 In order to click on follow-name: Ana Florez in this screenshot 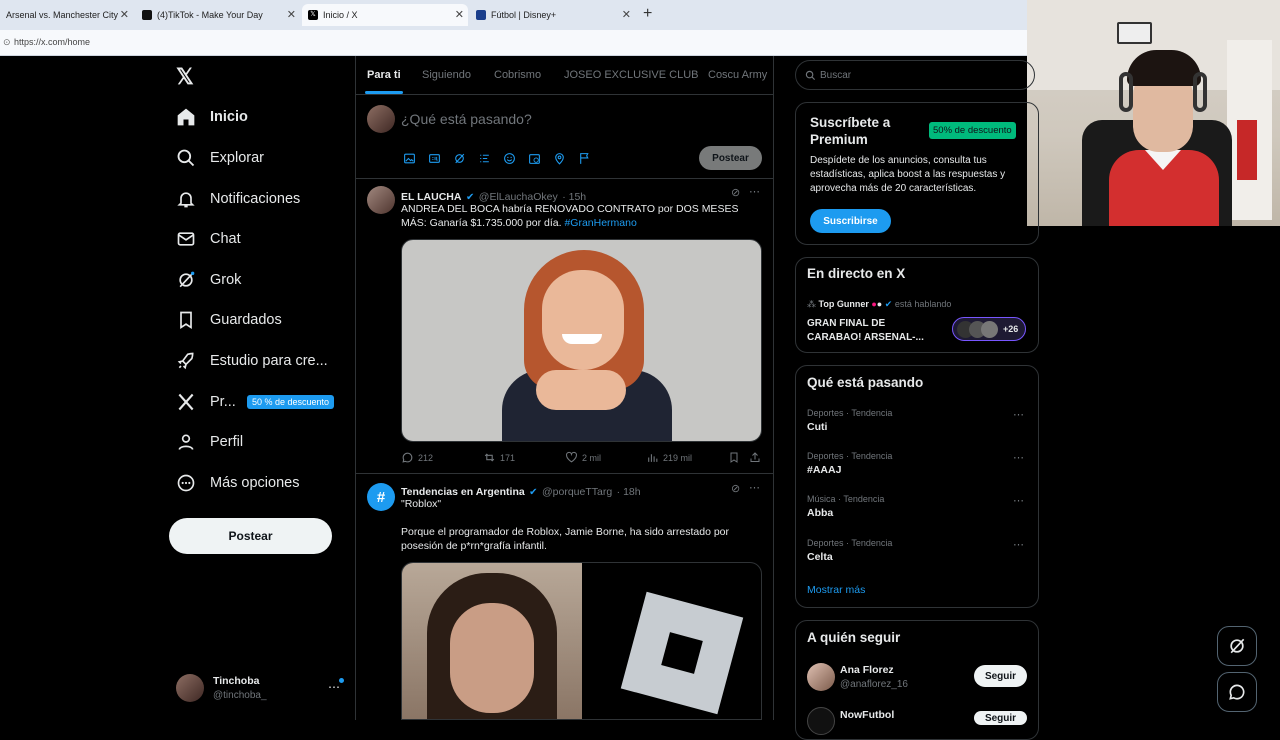, I will do `click(867, 670)`.